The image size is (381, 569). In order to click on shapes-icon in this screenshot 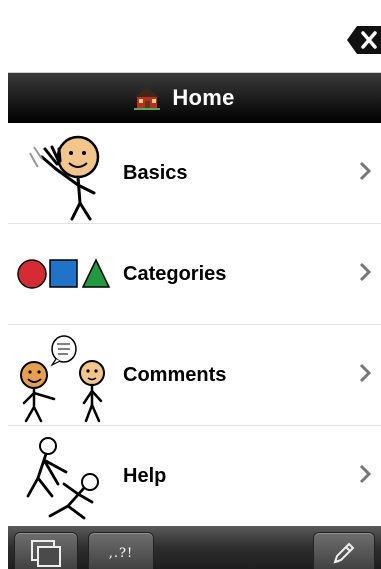, I will do `click(64, 274)`.